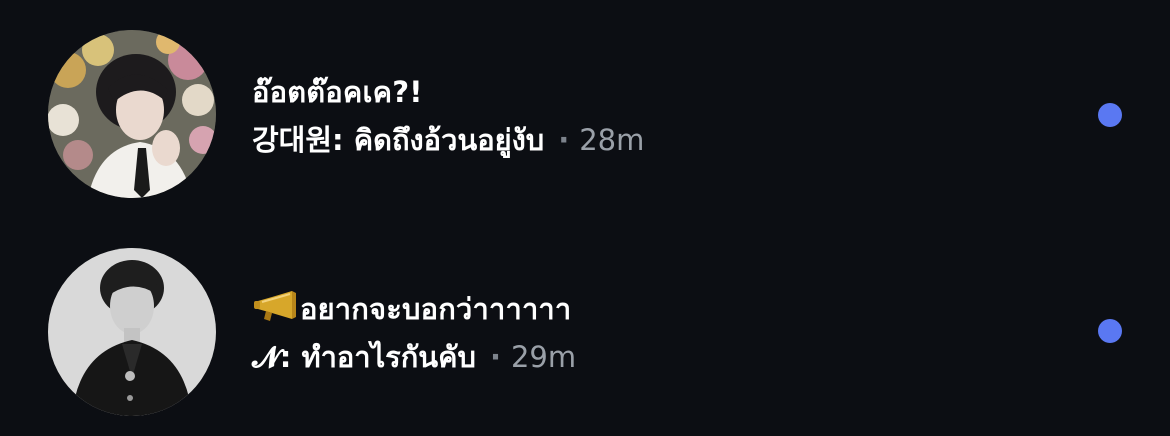 Image resolution: width=1170 pixels, height=436 pixels. Describe the element at coordinates (398, 140) in the screenshot. I see `last-message: 강대원: คิดถึงอ้วนอยู่งับ` at that location.